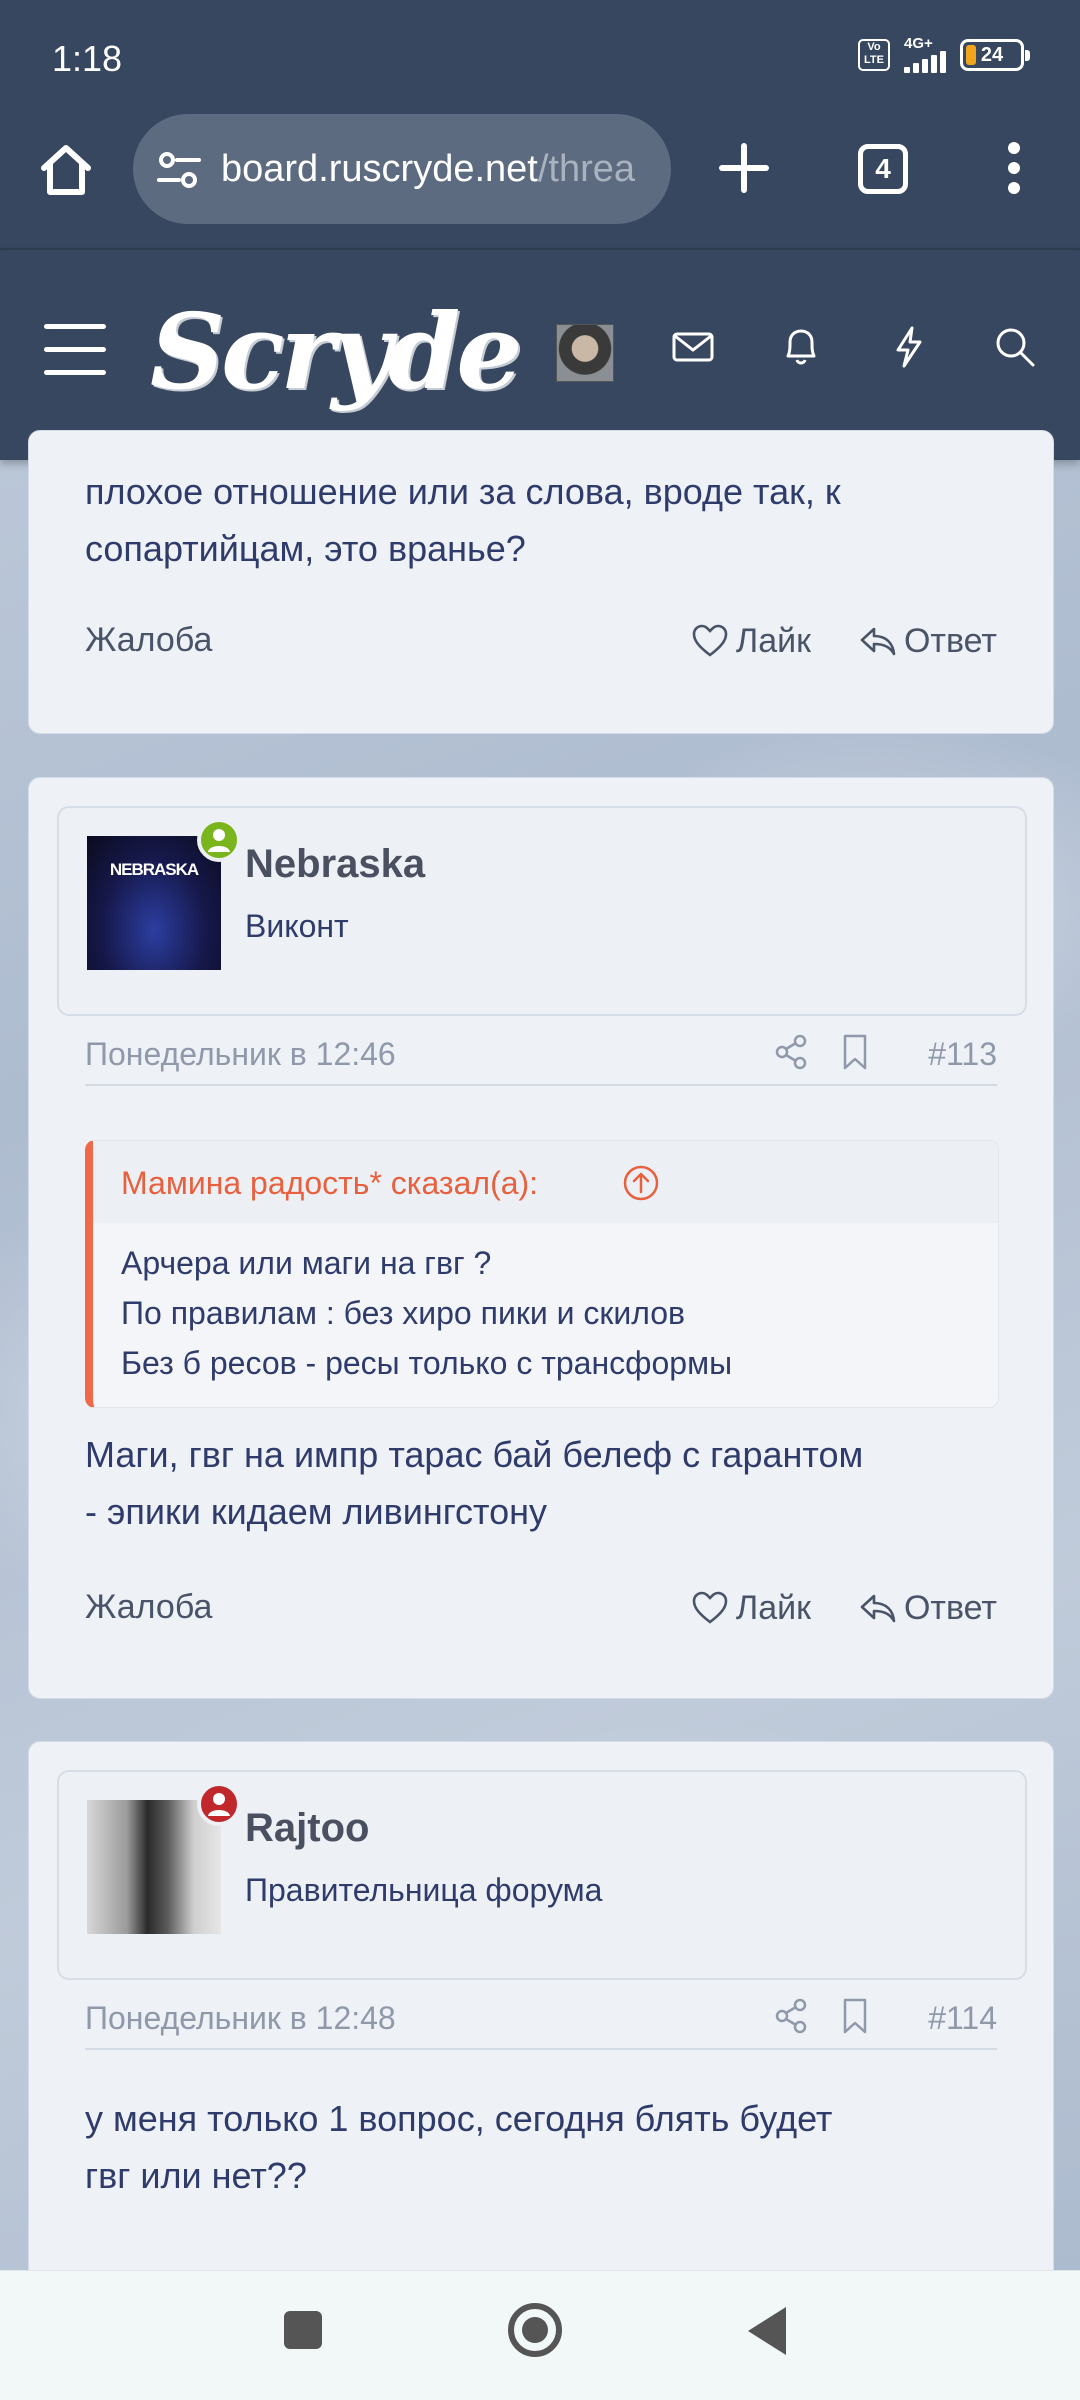  Describe the element at coordinates (962, 1054) in the screenshot. I see `post-number: #113` at that location.